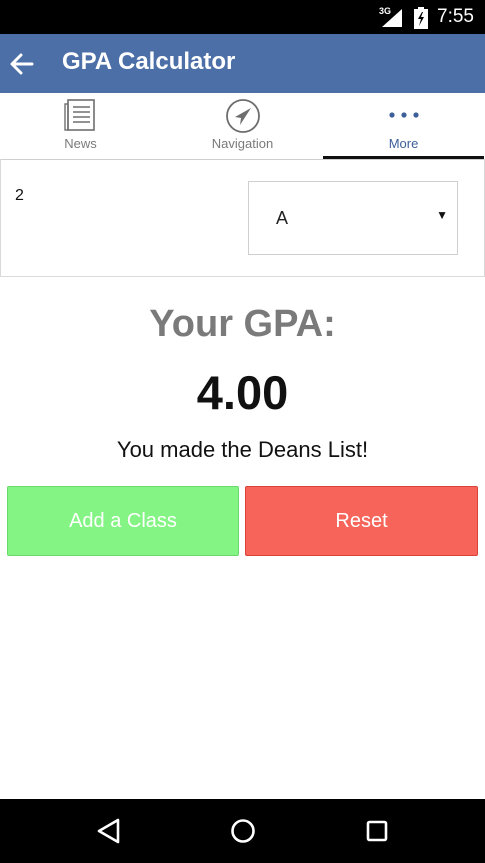  I want to click on tab-navigation-label: Navigation, so click(242, 143).